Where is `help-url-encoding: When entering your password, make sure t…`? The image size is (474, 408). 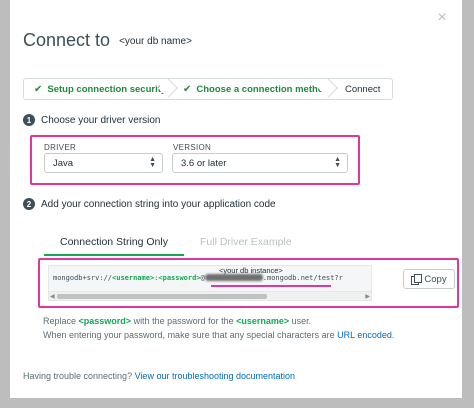
help-url-encoding: When entering your password, make sure t… is located at coordinates (218, 335).